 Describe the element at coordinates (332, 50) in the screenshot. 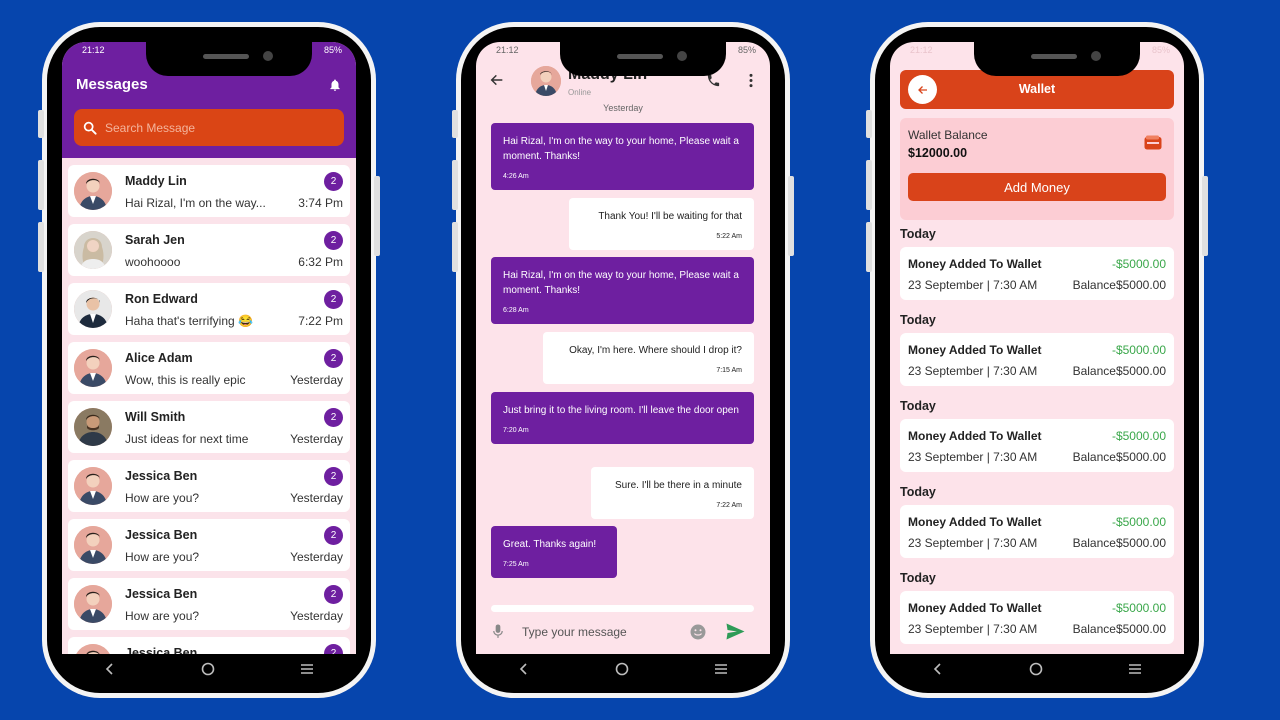

I see `status-battery: 85%` at that location.